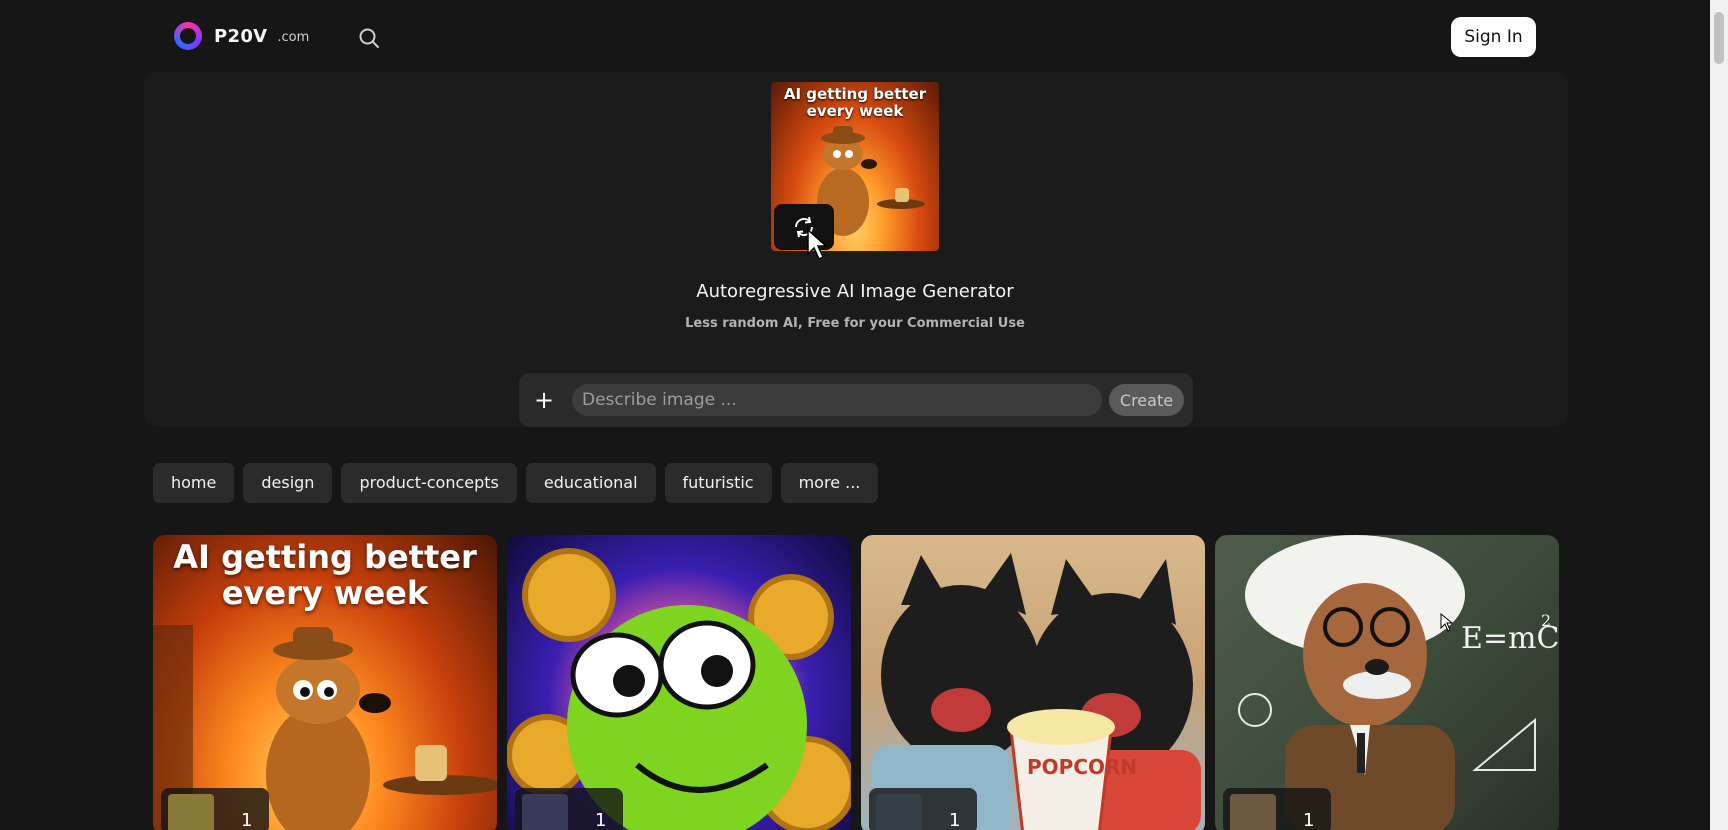 This screenshot has height=830, width=1728. Describe the element at coordinates (1036, 691) in the screenshot. I see `cats-popcorn-illustration` at that location.